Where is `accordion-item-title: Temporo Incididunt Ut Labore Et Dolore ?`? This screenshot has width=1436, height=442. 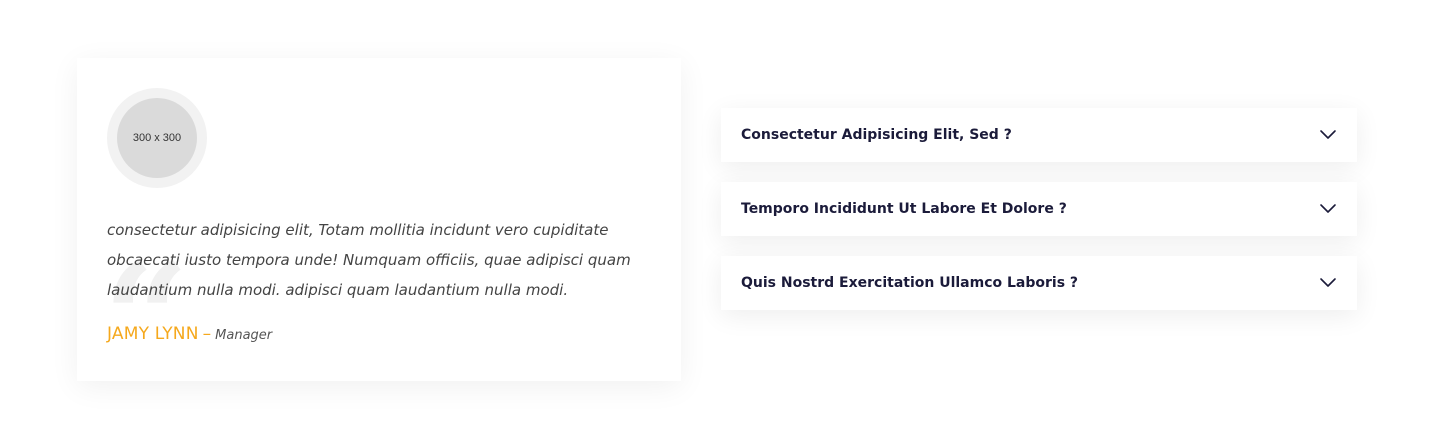
accordion-item-title: Temporo Incididunt Ut Labore Et Dolore ? is located at coordinates (904, 209).